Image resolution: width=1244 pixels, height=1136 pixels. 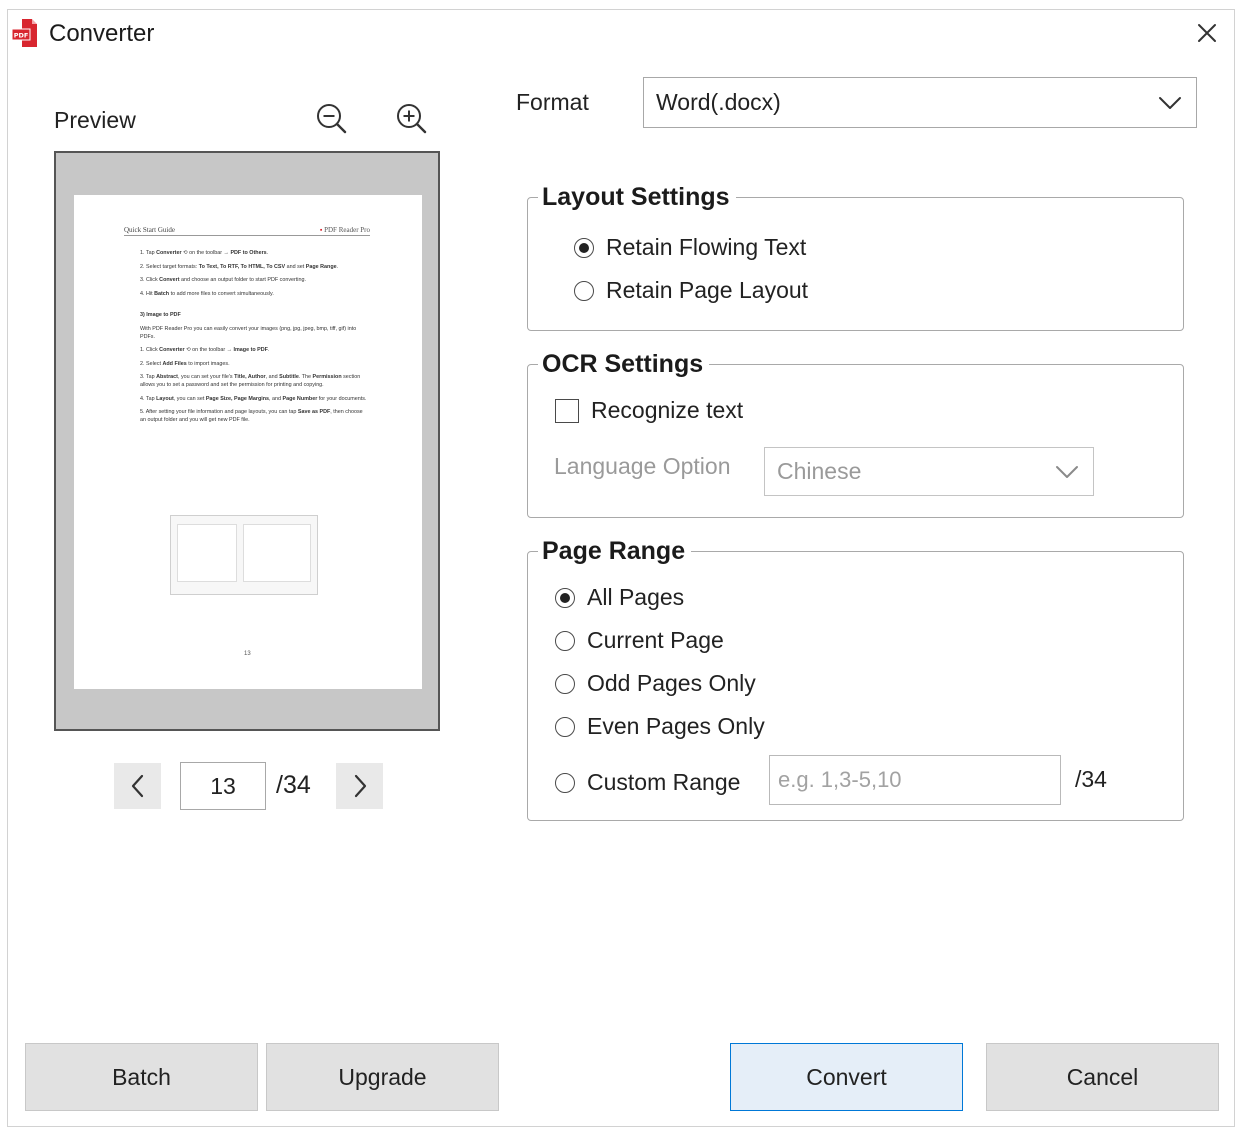 I want to click on option-label: Retain Flowing Text, so click(x=706, y=247).